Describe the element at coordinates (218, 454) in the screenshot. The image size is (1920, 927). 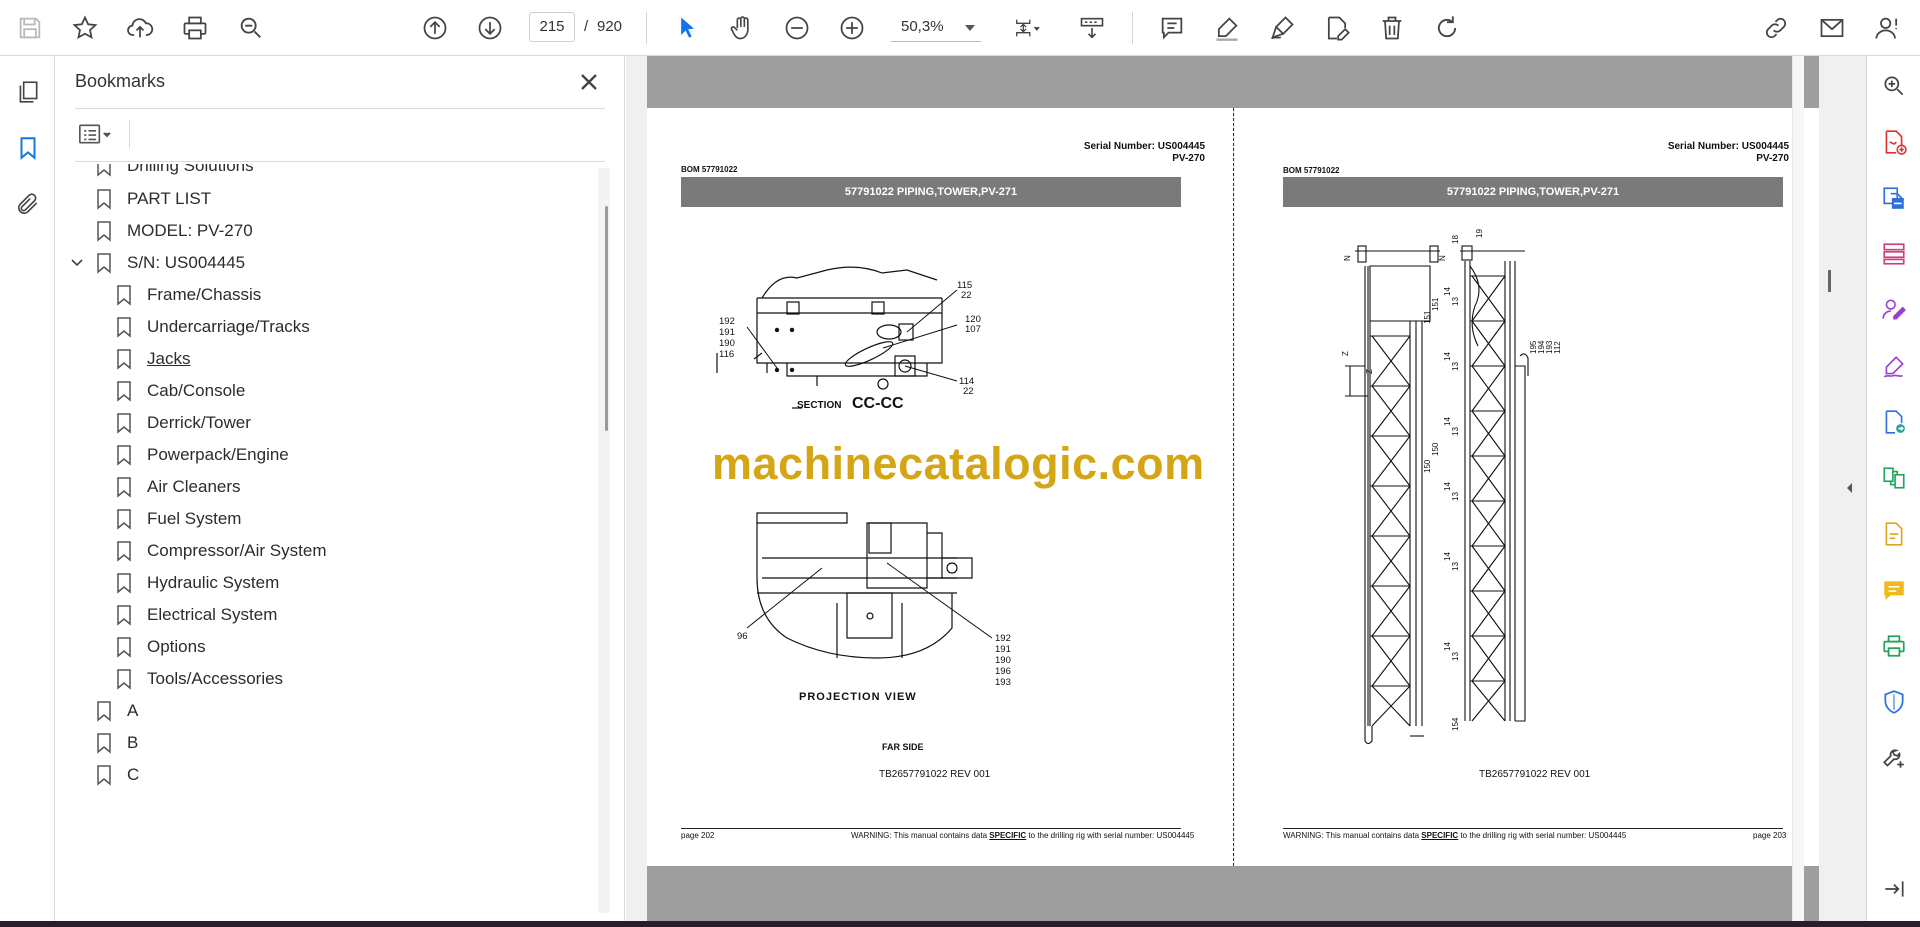
I see `bookmark-label: Powerpack/Engine` at that location.